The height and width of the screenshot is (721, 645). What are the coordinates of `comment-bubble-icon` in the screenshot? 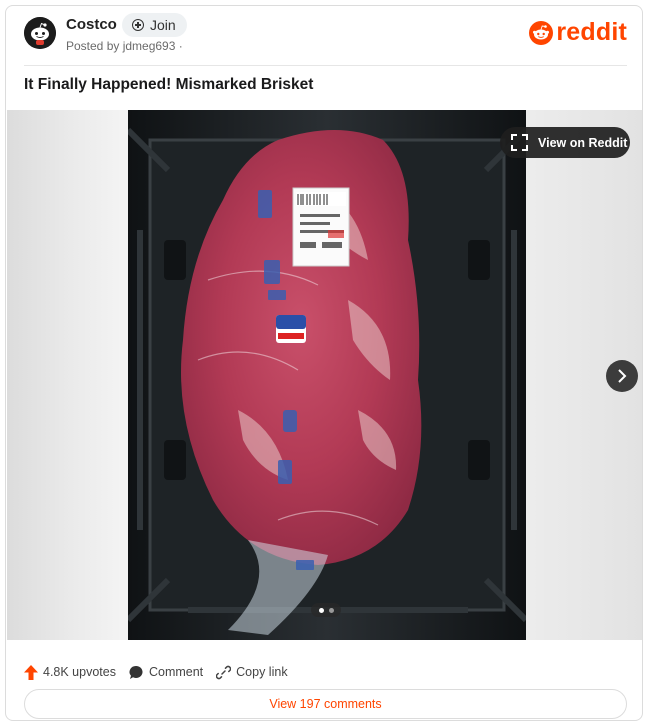 It's located at (136, 672).